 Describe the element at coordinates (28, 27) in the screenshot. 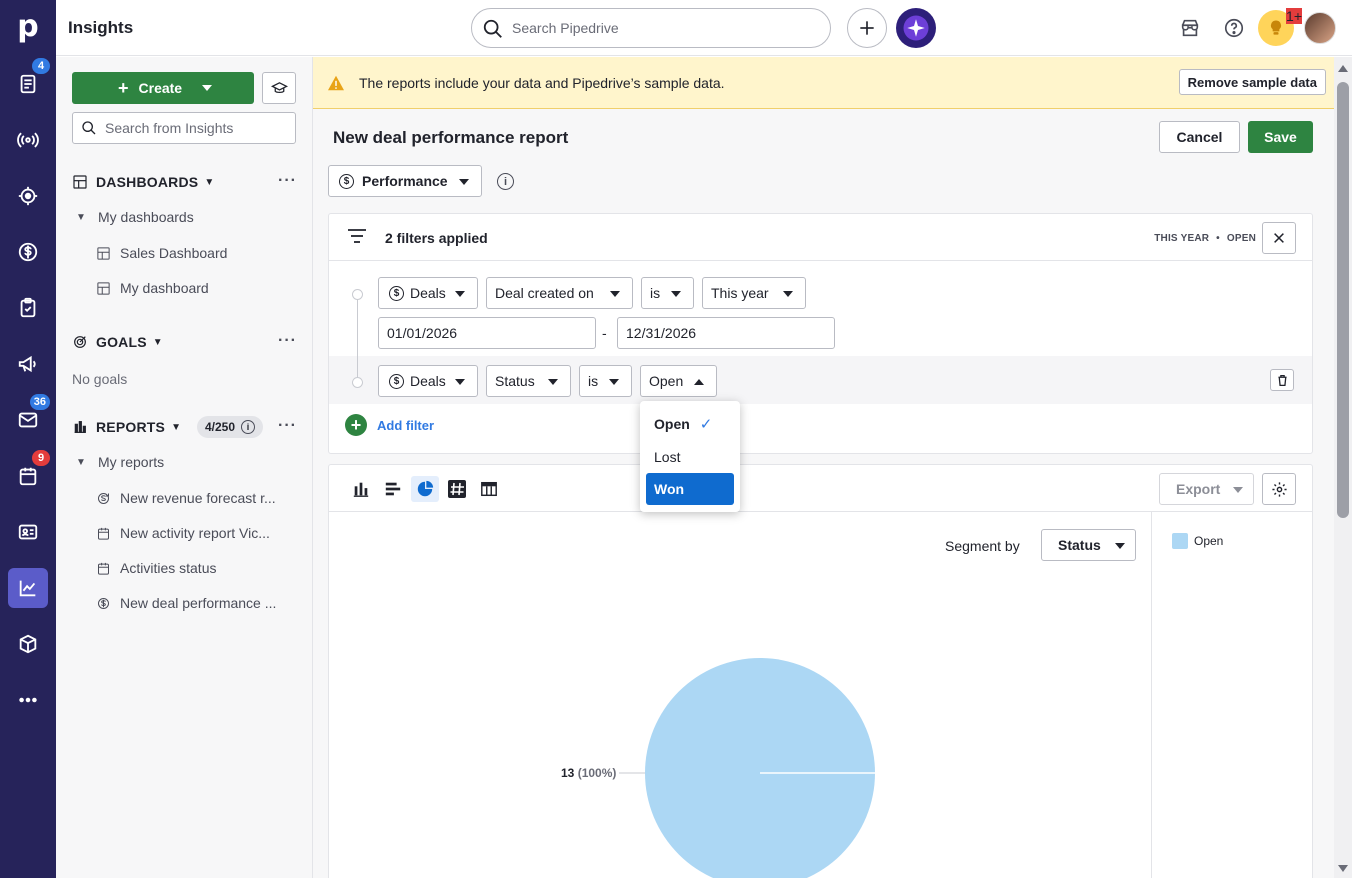

I see `pipedrive-logo: p` at that location.